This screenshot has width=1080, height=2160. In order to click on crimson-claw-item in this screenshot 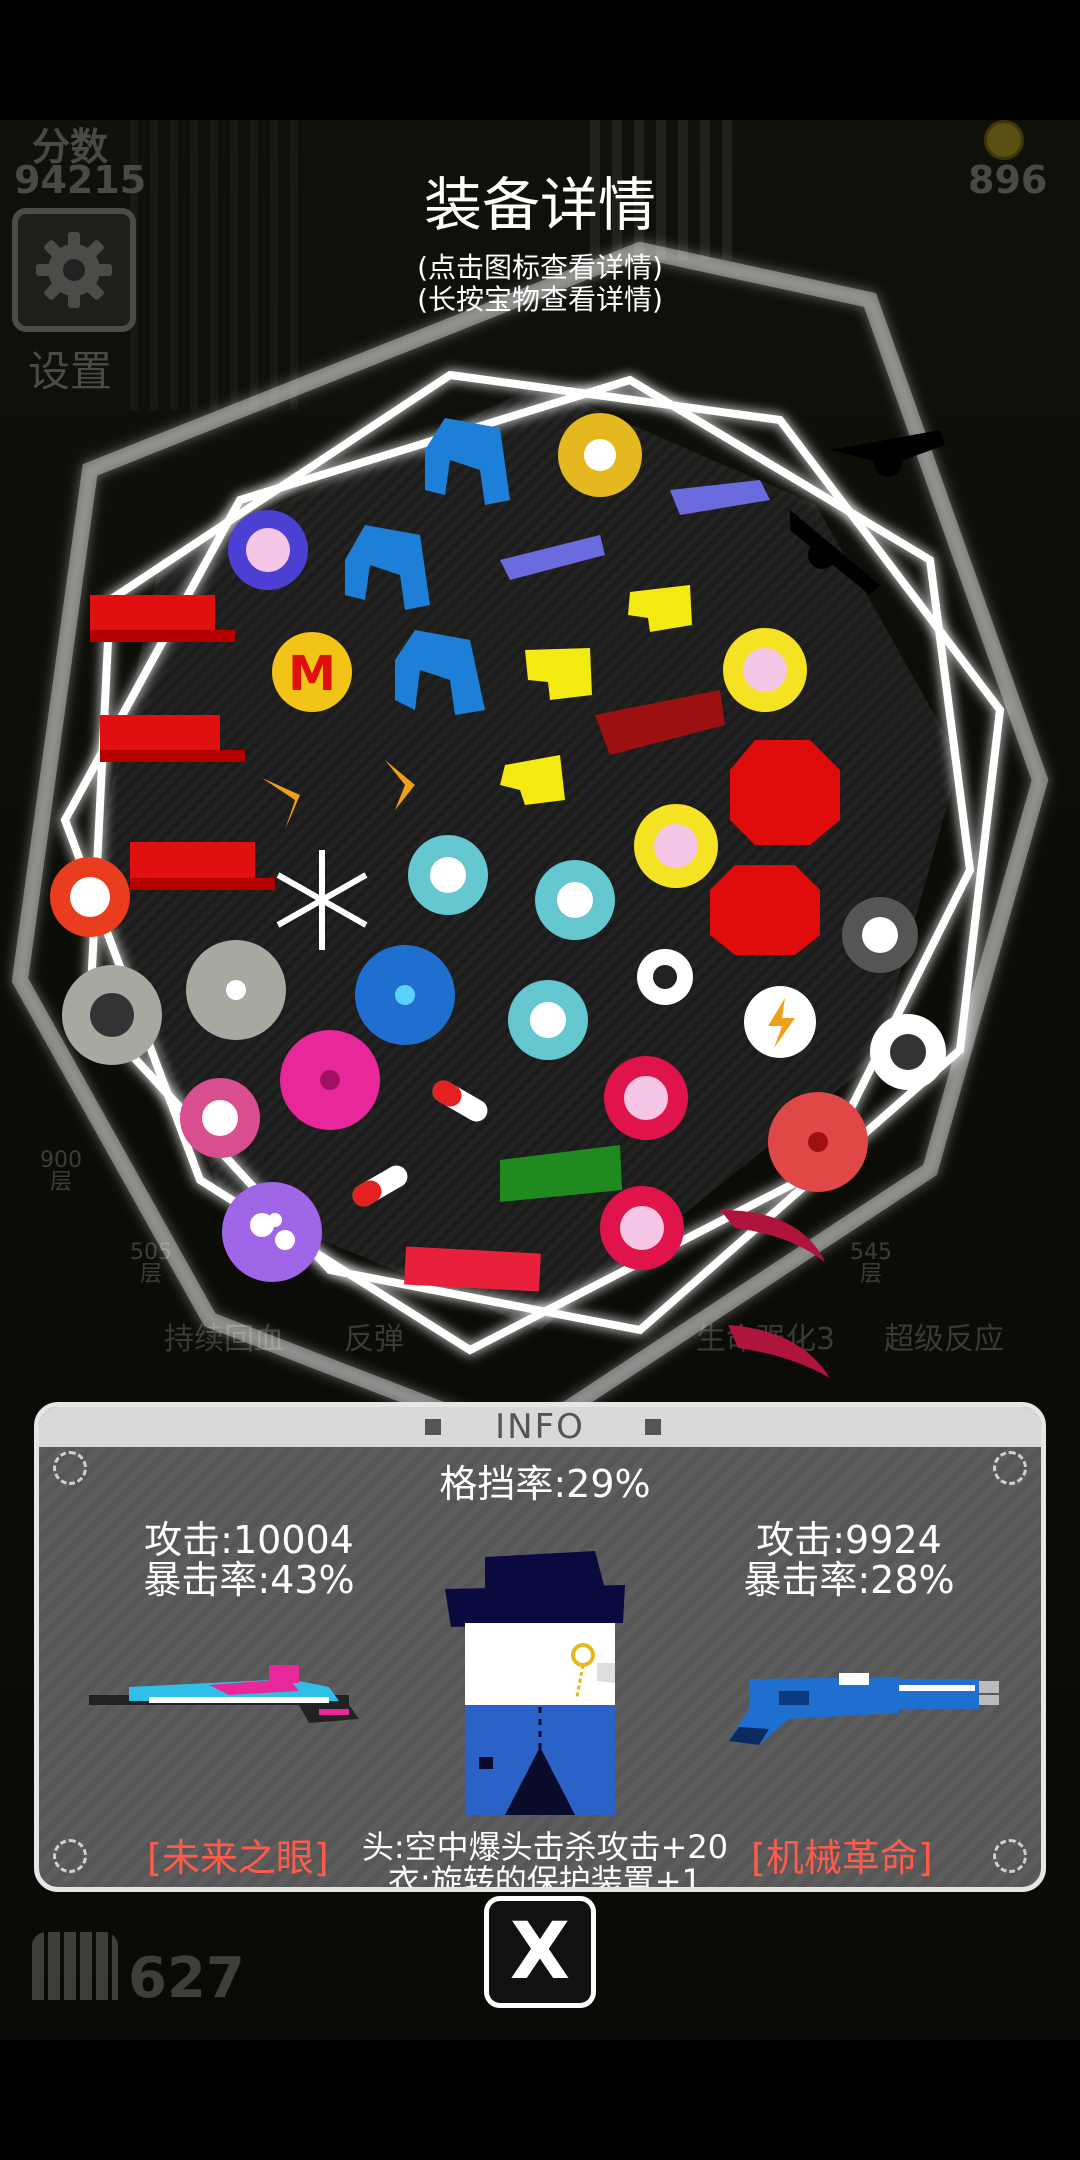, I will do `click(779, 1351)`.